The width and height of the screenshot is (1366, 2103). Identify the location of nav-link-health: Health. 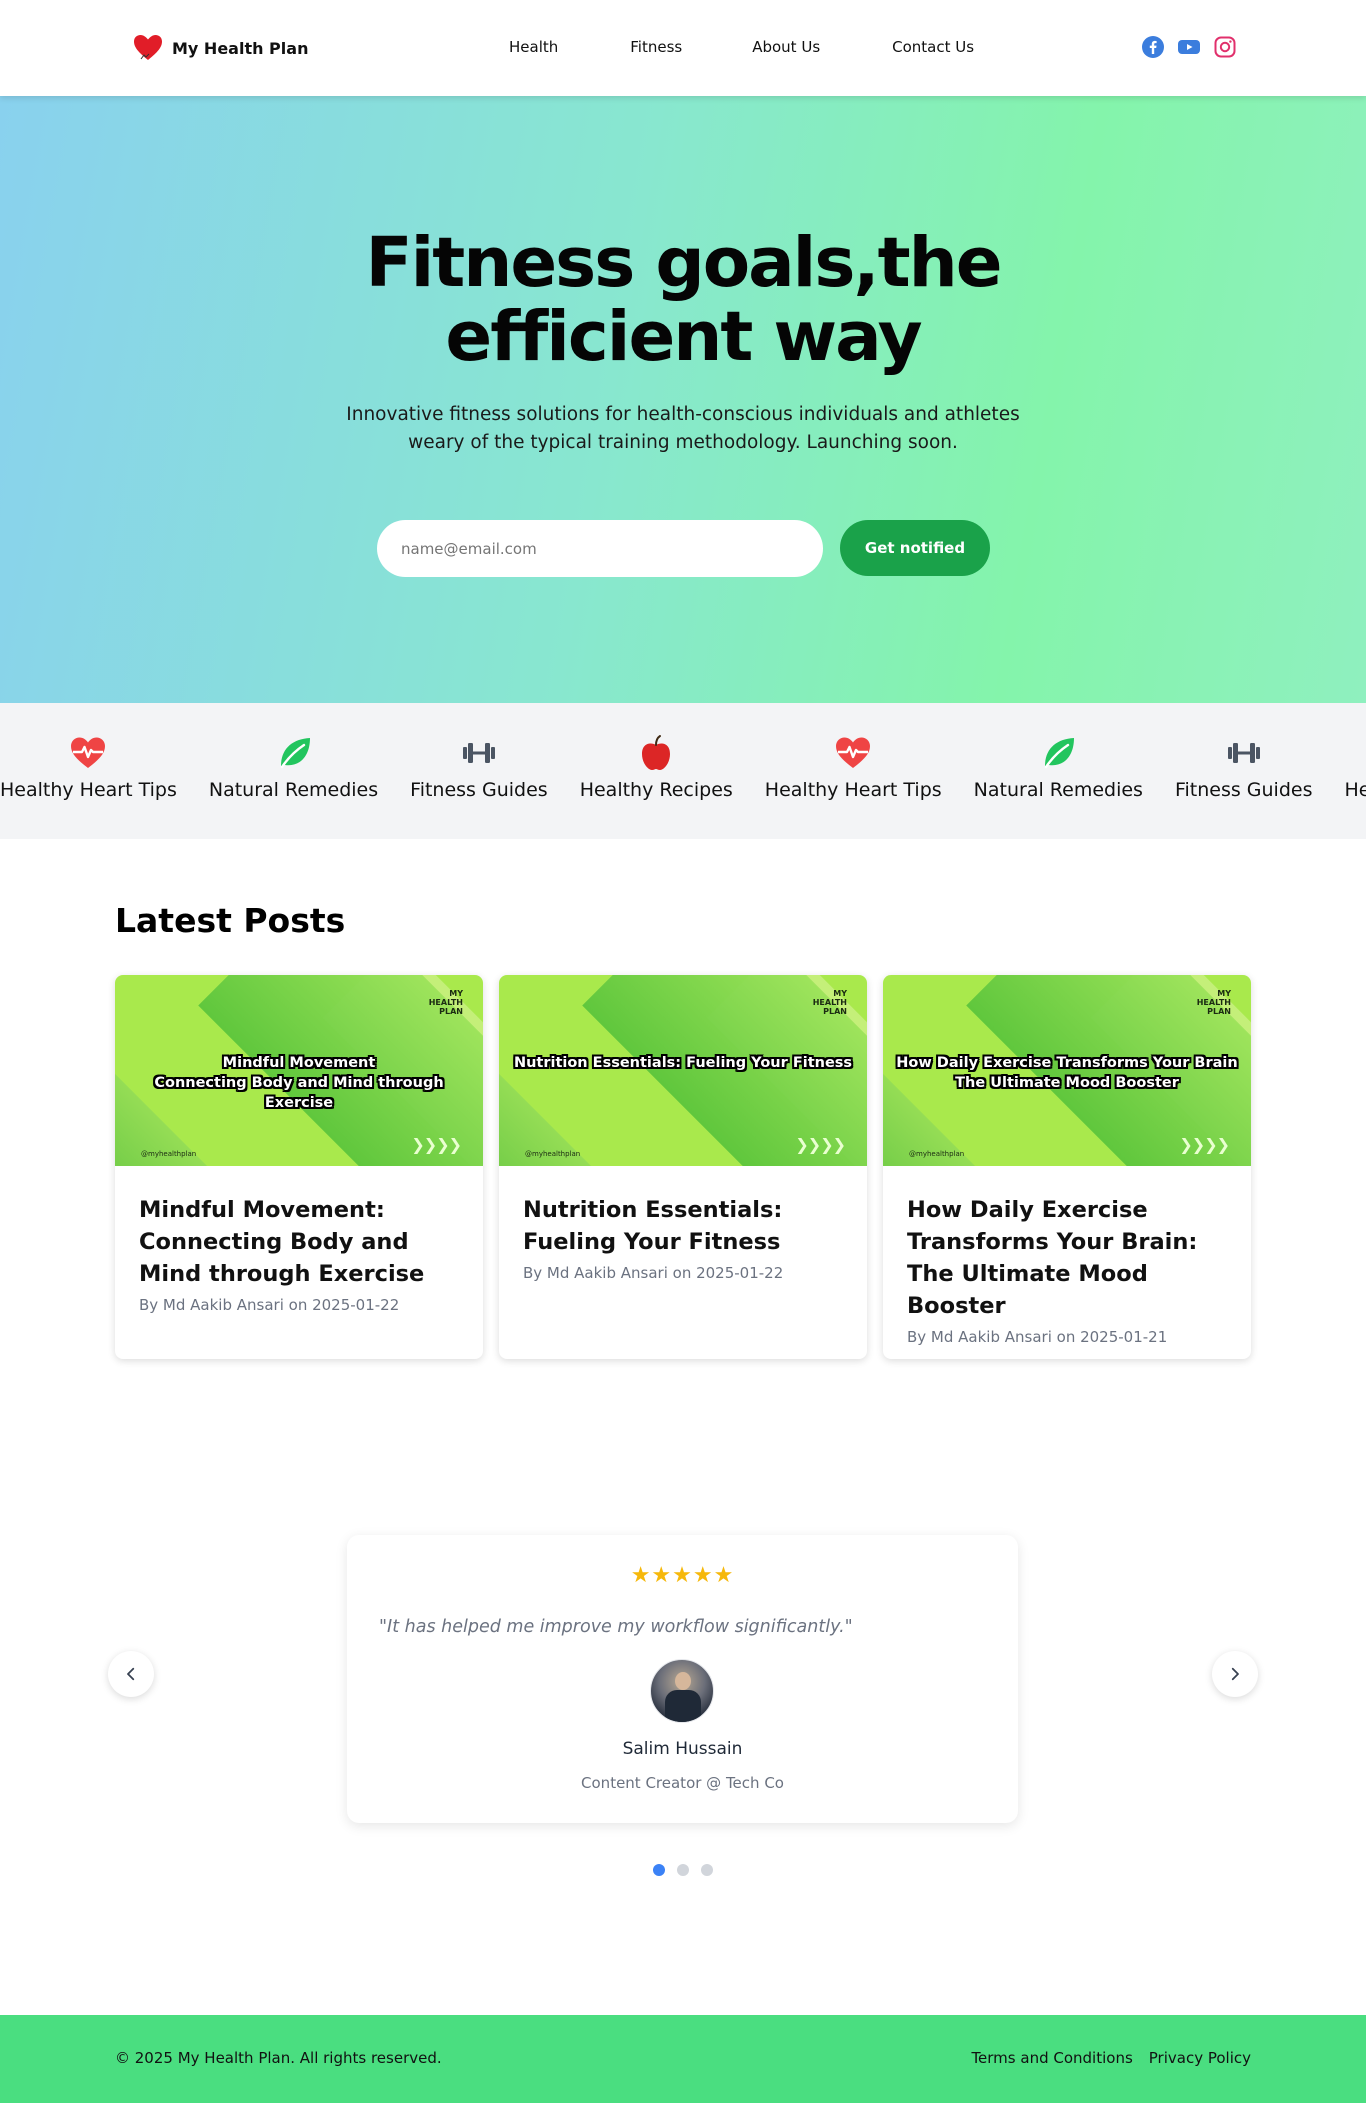
(533, 47).